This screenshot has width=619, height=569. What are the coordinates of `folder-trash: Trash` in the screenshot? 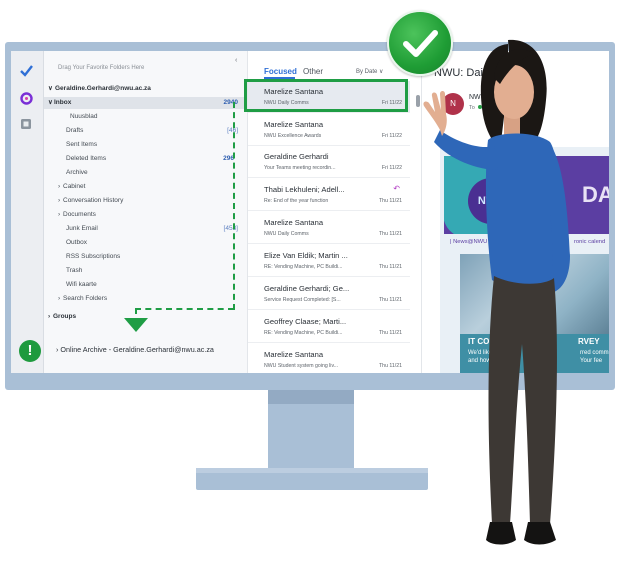 It's located at (144, 271).